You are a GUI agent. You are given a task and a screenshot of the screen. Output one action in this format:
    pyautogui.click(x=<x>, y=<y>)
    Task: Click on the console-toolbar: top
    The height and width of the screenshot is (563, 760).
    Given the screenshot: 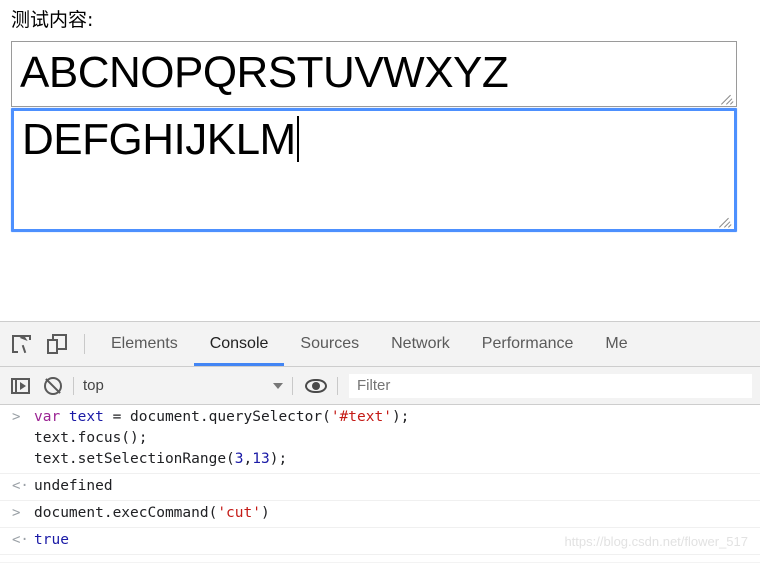 What is the action you would take?
    pyautogui.click(x=380, y=386)
    